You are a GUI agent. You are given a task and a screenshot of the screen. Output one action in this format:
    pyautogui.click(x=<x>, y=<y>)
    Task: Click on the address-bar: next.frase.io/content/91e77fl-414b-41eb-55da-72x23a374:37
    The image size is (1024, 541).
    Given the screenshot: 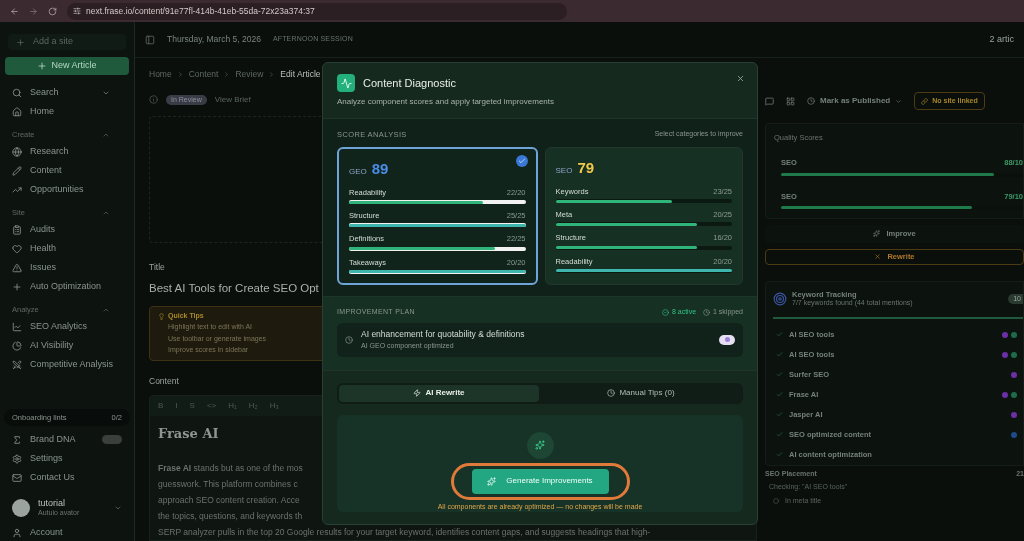 What is the action you would take?
    pyautogui.click(x=317, y=11)
    